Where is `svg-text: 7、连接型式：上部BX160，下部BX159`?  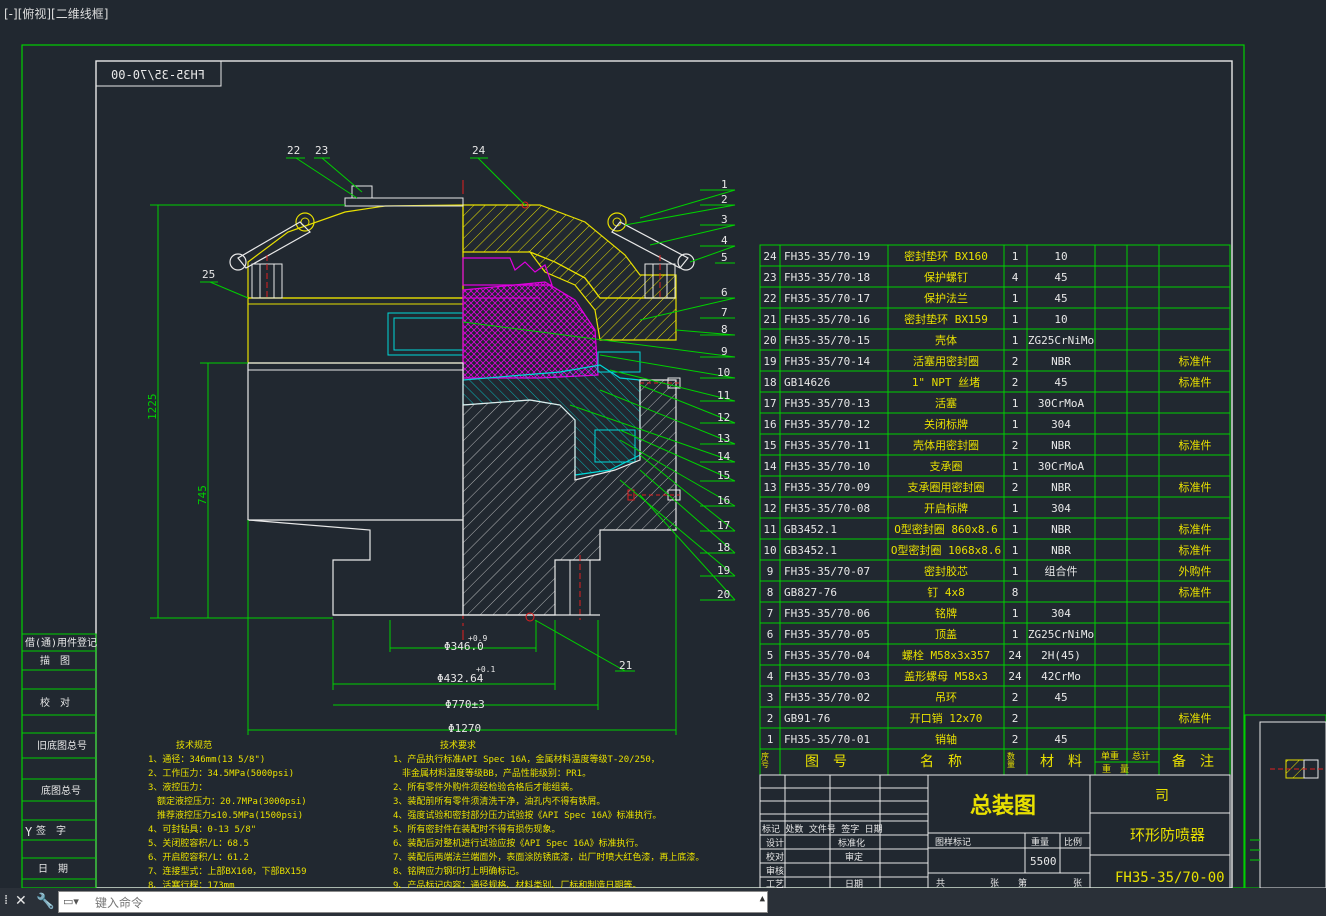
svg-text: 7、连接型式：上部BX160，下部BX159 is located at coordinates (227, 871).